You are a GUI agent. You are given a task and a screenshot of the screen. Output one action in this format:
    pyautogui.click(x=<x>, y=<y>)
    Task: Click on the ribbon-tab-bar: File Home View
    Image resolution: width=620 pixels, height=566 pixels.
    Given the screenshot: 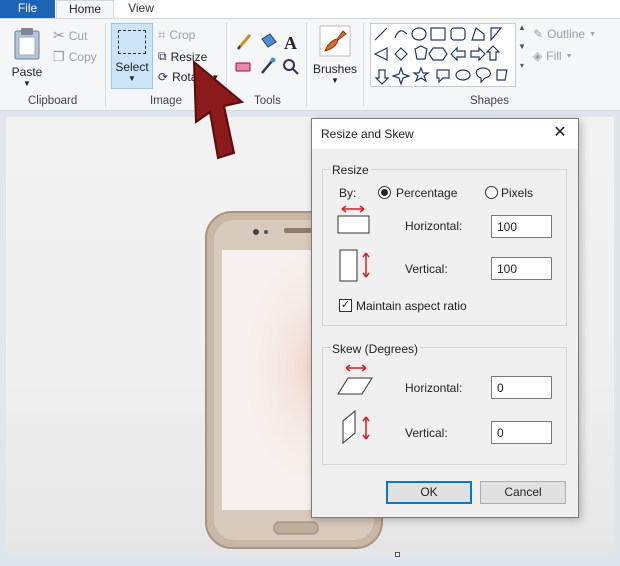 What is the action you would take?
    pyautogui.click(x=310, y=9)
    